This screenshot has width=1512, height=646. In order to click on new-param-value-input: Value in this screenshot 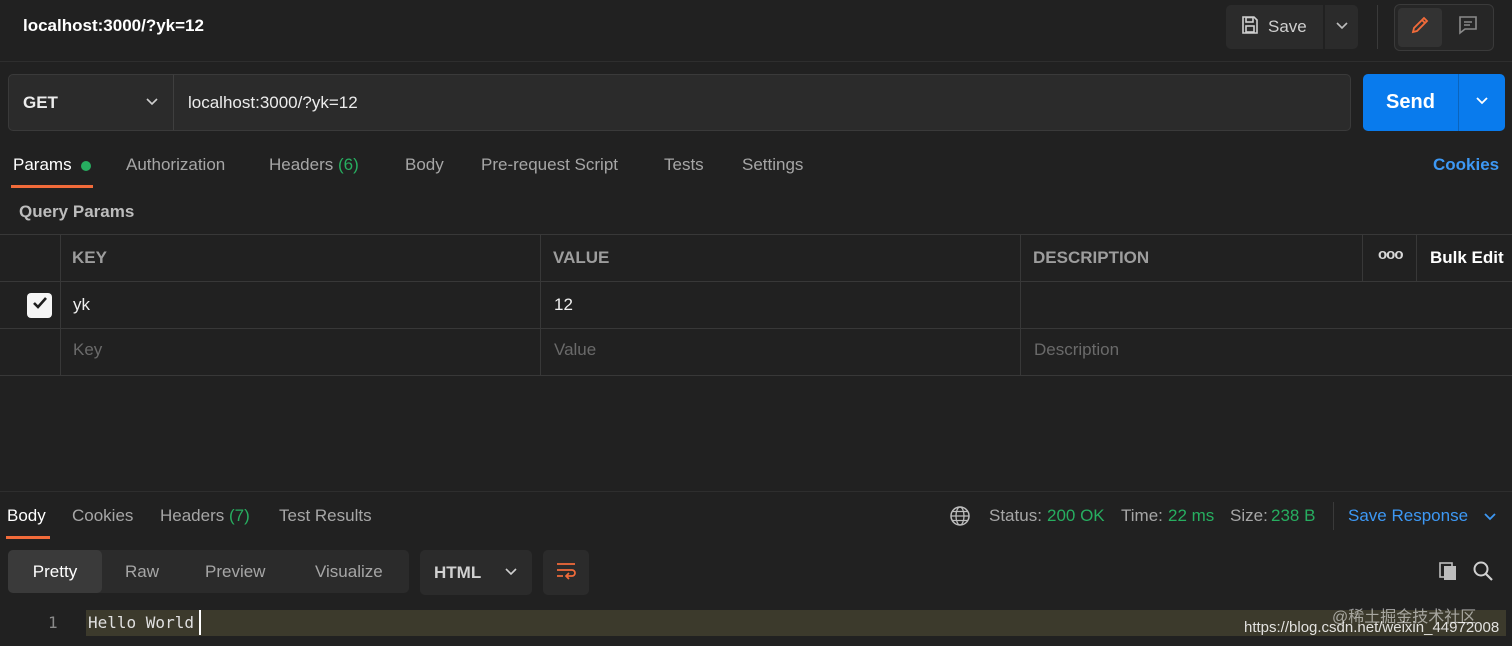, I will do `click(575, 350)`.